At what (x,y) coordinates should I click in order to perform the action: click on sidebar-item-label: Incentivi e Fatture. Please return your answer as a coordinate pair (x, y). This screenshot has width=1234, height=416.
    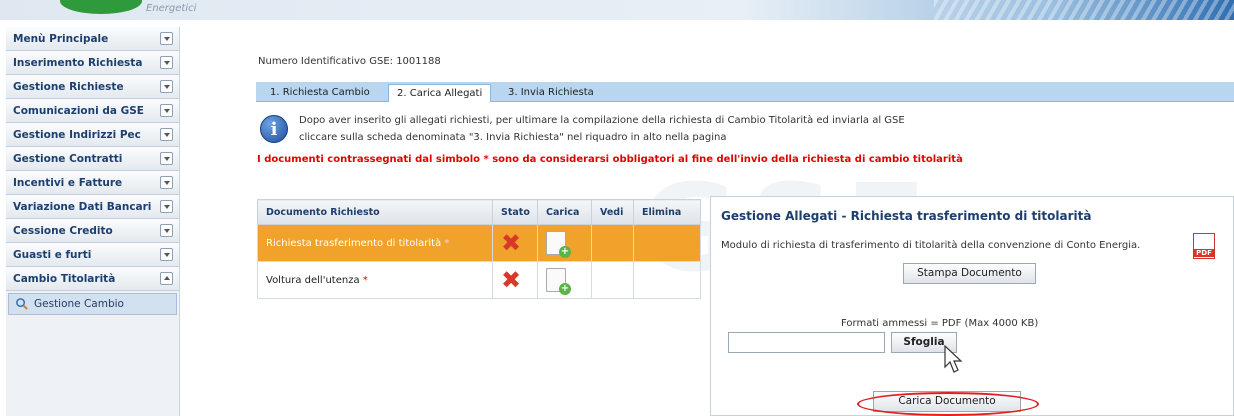
    Looking at the image, I should click on (68, 183).